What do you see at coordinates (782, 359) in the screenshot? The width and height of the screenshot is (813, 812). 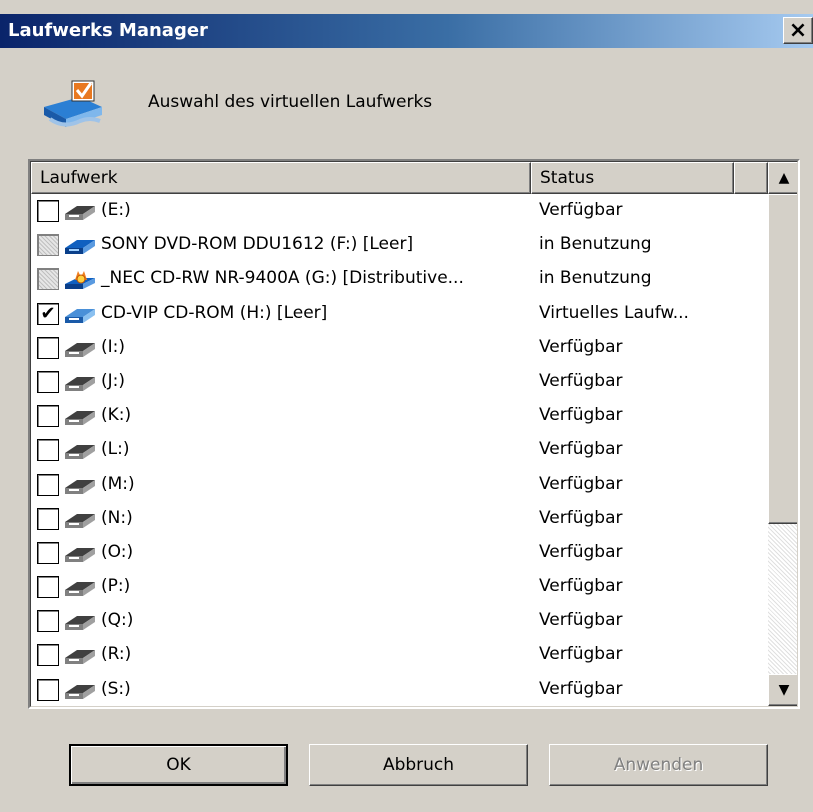 I see `scroll-thumb` at bounding box center [782, 359].